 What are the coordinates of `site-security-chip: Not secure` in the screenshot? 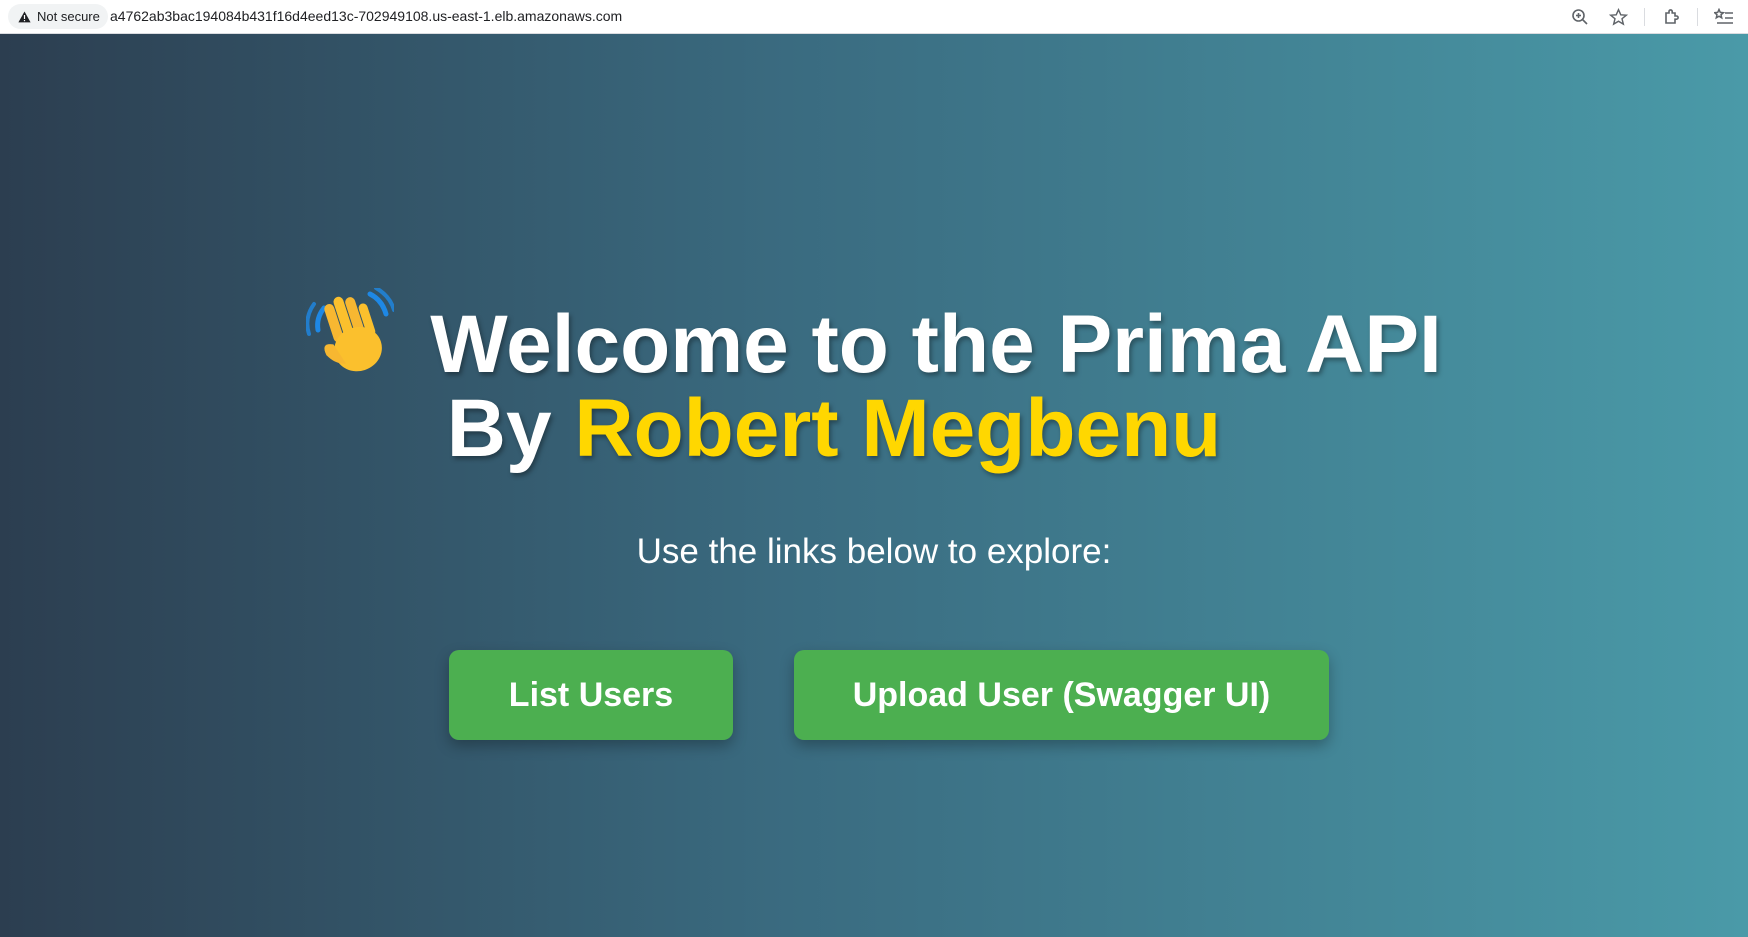 It's located at (58, 16).